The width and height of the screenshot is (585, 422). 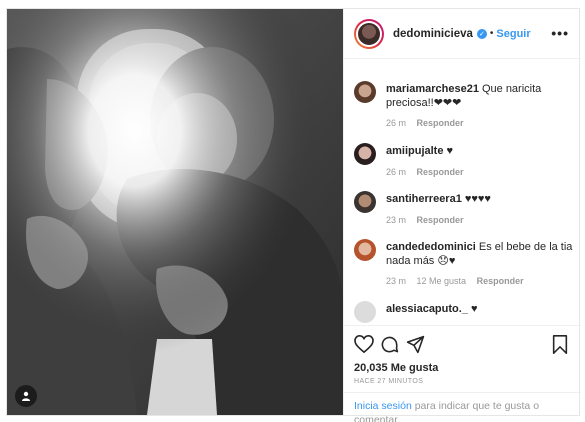 I want to click on comment-text: santiherreera1 ♥♥♥♥, so click(x=481, y=199).